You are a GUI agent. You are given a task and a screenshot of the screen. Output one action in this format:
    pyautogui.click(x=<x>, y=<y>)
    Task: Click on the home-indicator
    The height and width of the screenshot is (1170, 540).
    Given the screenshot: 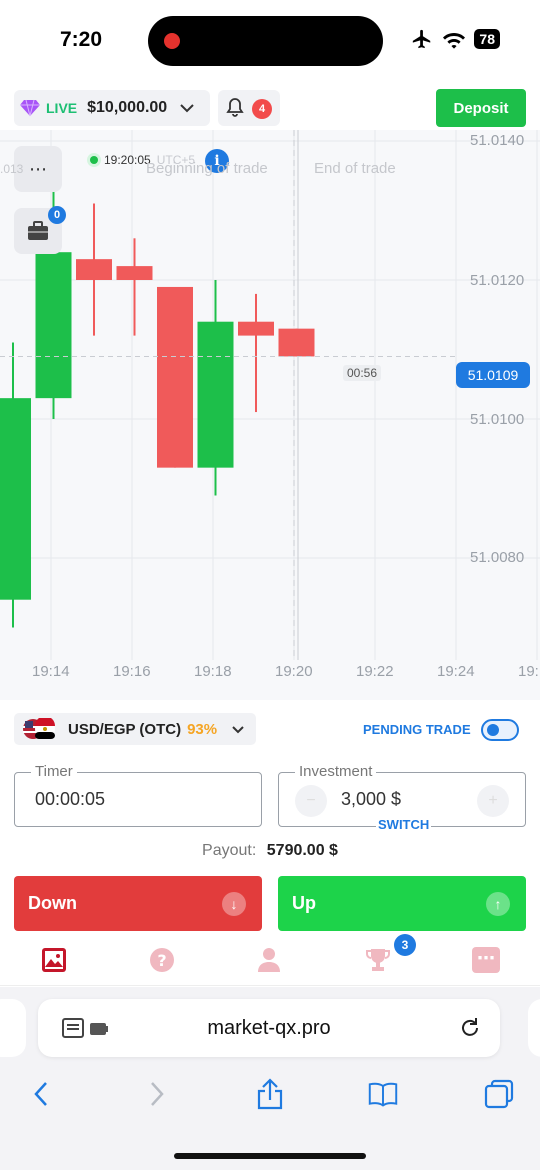 What is the action you would take?
    pyautogui.click(x=270, y=1156)
    